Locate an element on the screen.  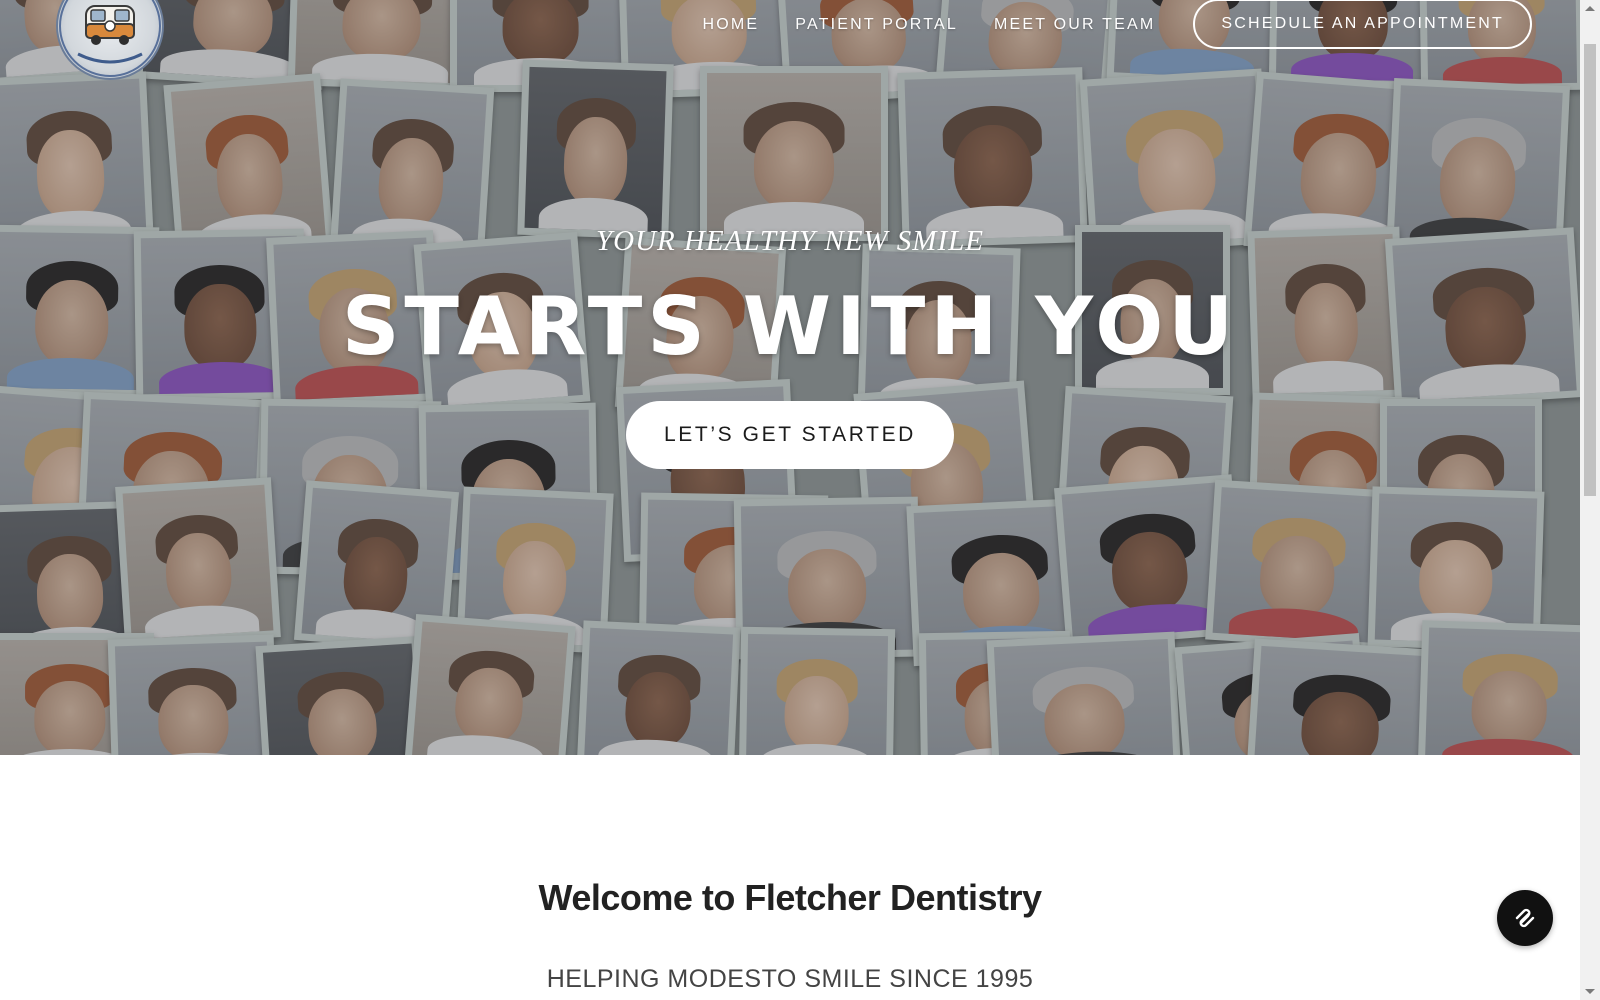
page-scrollbar is located at coordinates (1590, 500).